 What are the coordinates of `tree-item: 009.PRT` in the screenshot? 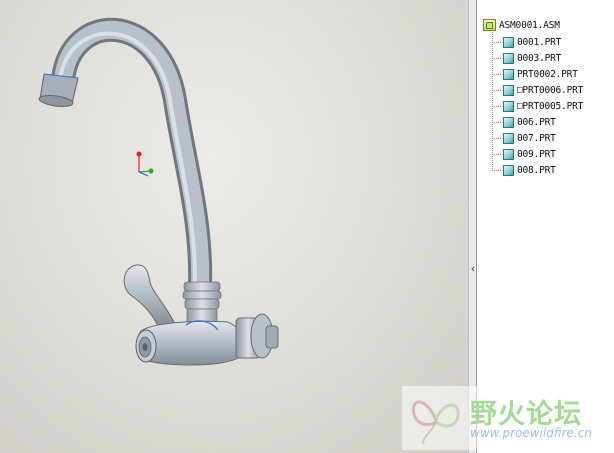 It's located at (529, 154).